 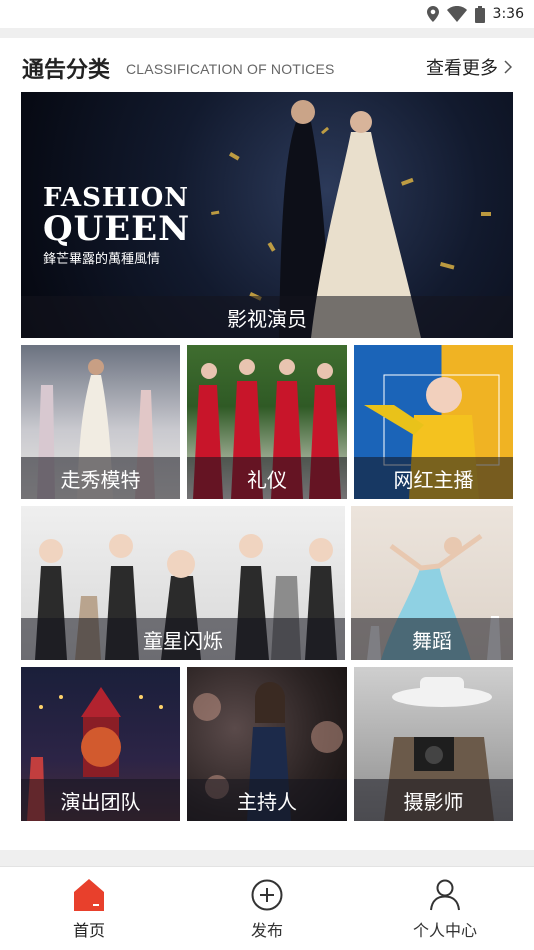 I want to click on view-more-link: 查看更多, so click(x=469, y=67).